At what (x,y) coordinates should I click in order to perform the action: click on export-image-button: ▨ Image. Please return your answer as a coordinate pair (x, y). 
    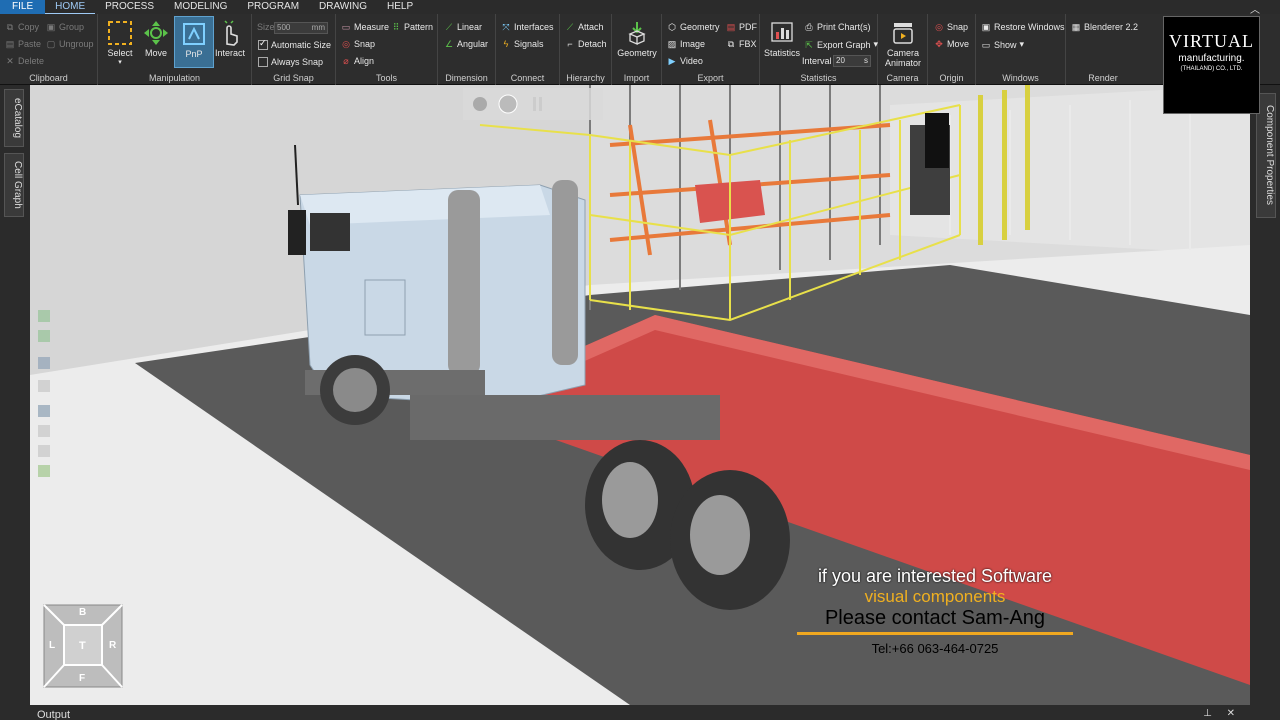
    Looking at the image, I should click on (686, 44).